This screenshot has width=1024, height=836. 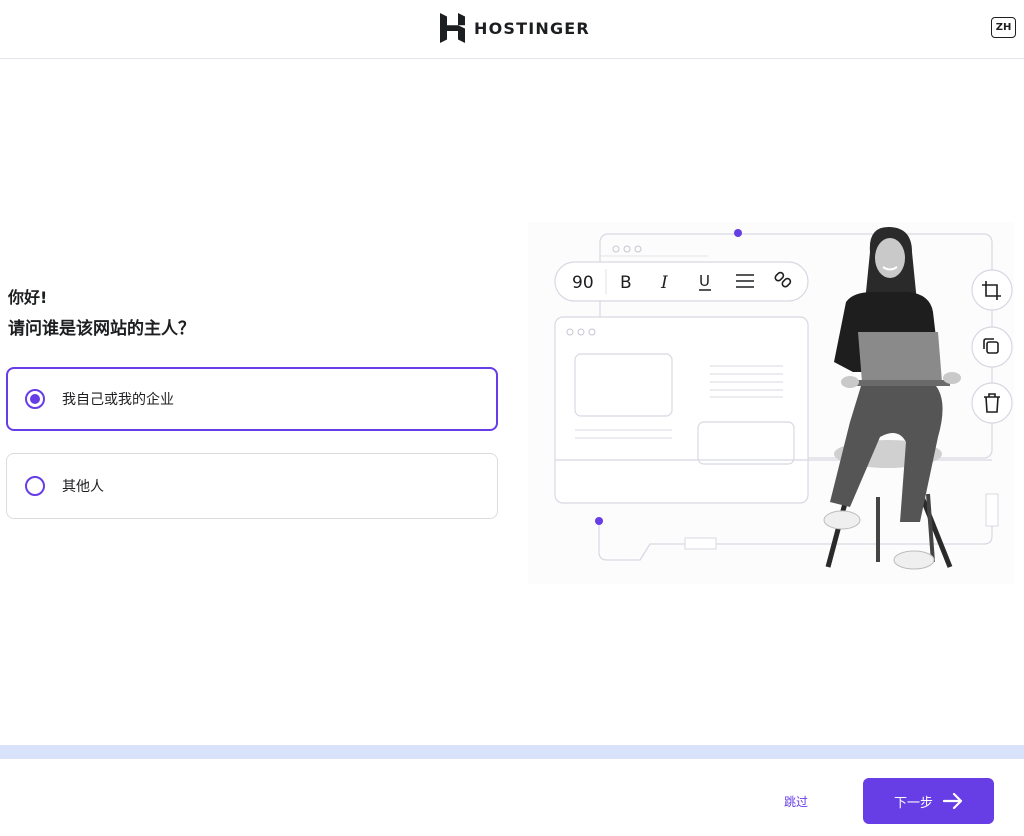 I want to click on top-bar: HOSTINGER ZH, so click(x=512, y=29).